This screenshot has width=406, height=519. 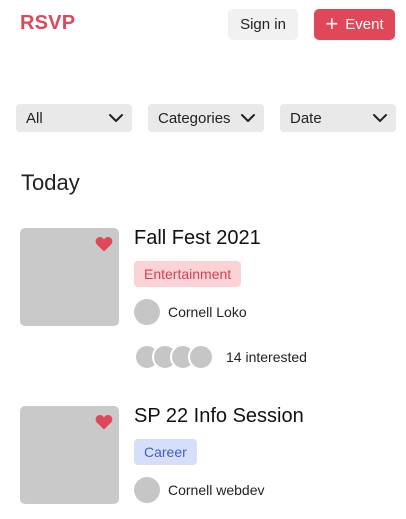 I want to click on filter-date-dropdown: Date, so click(x=338, y=118).